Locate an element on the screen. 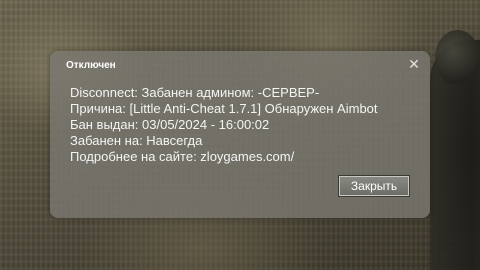 The width and height of the screenshot is (480, 270). message-line-disconnect: Disconnect: Забанен админом: -СЕРВЕР- is located at coordinates (195, 92).